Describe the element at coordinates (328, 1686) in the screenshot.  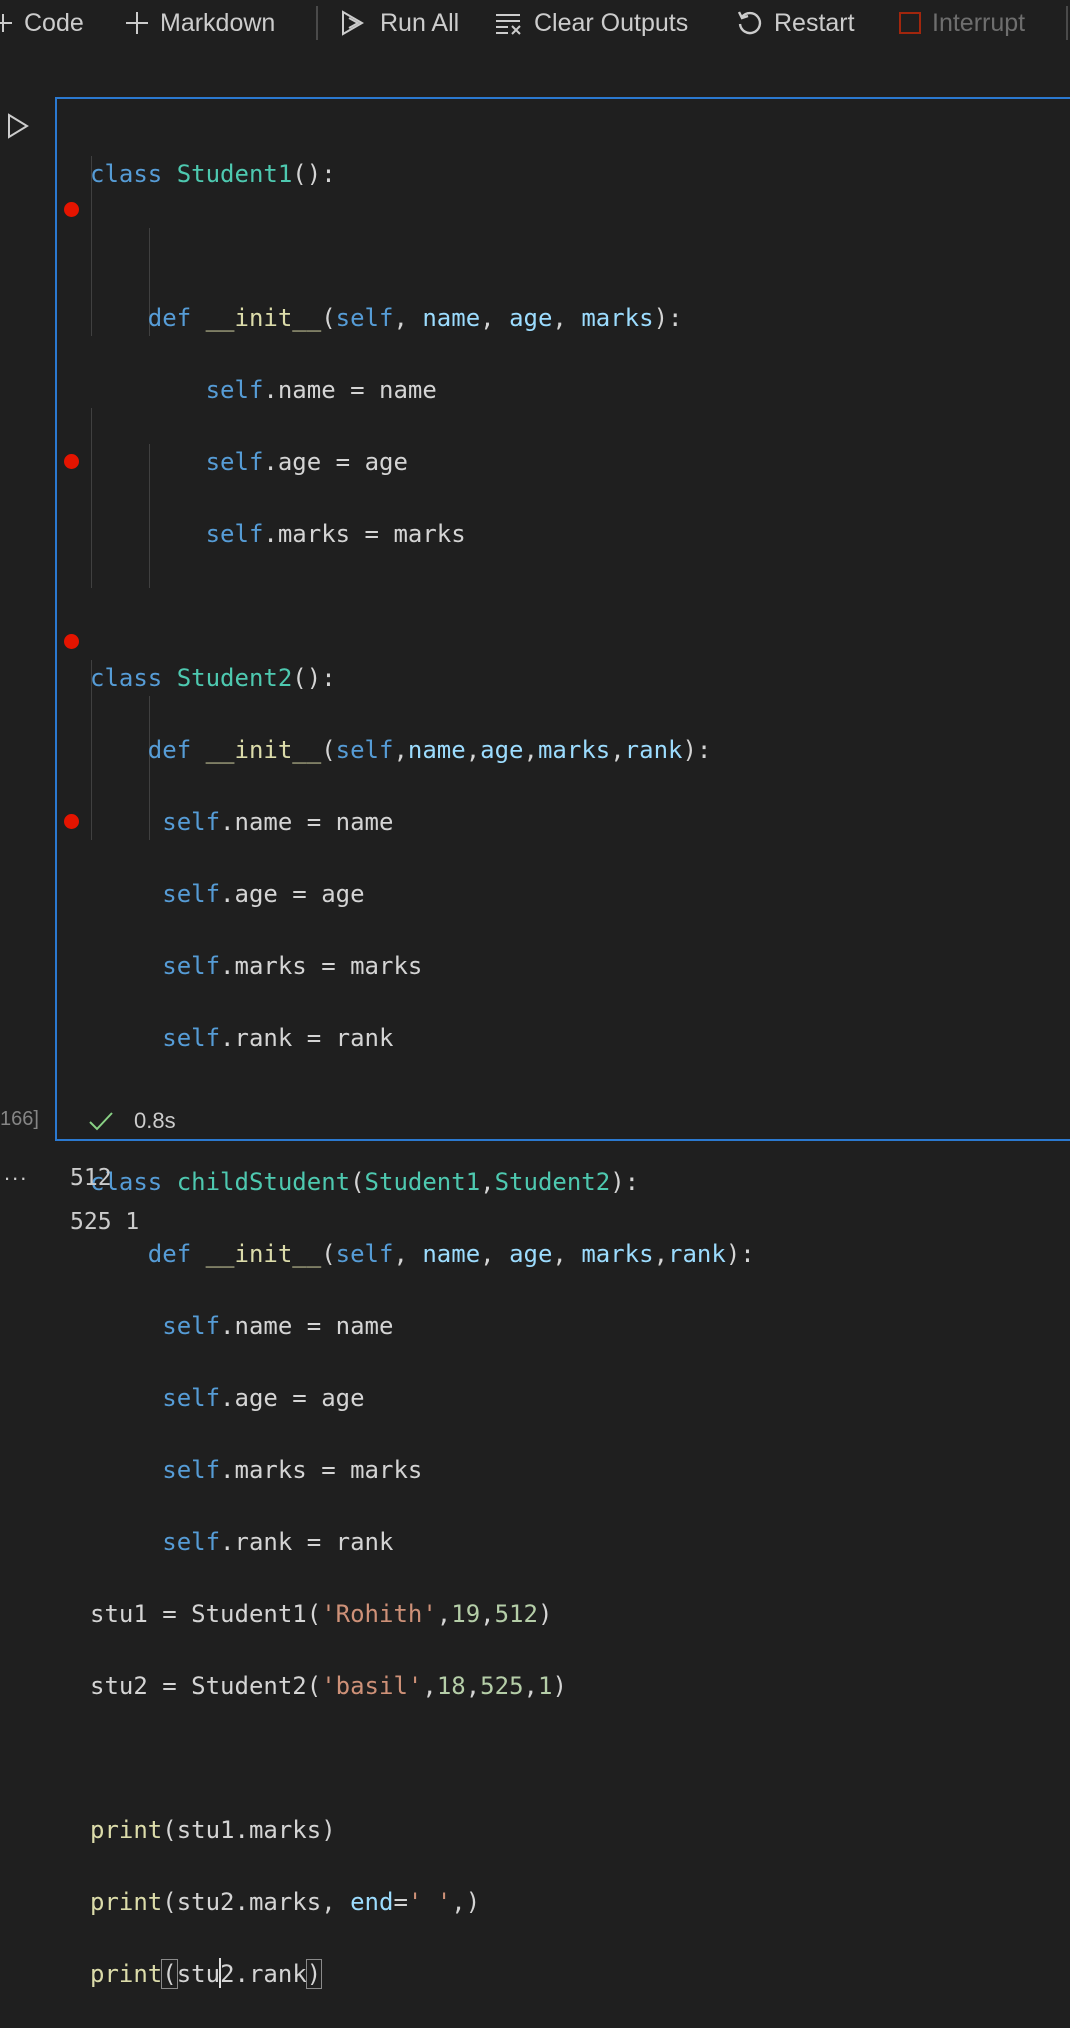
I see `code-line: stu2 = Student2('basil',18,525,1)` at that location.